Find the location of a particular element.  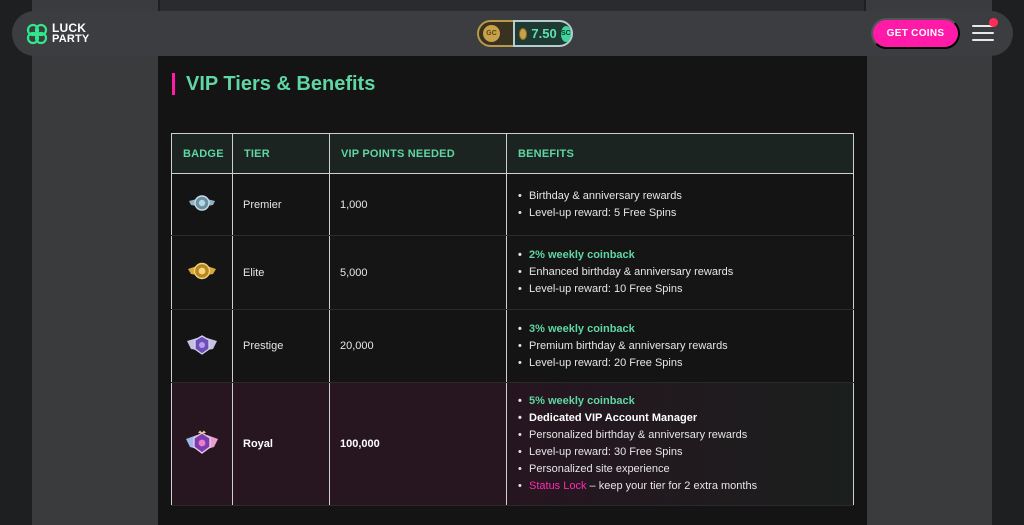

premier-badge-icon is located at coordinates (202, 204).